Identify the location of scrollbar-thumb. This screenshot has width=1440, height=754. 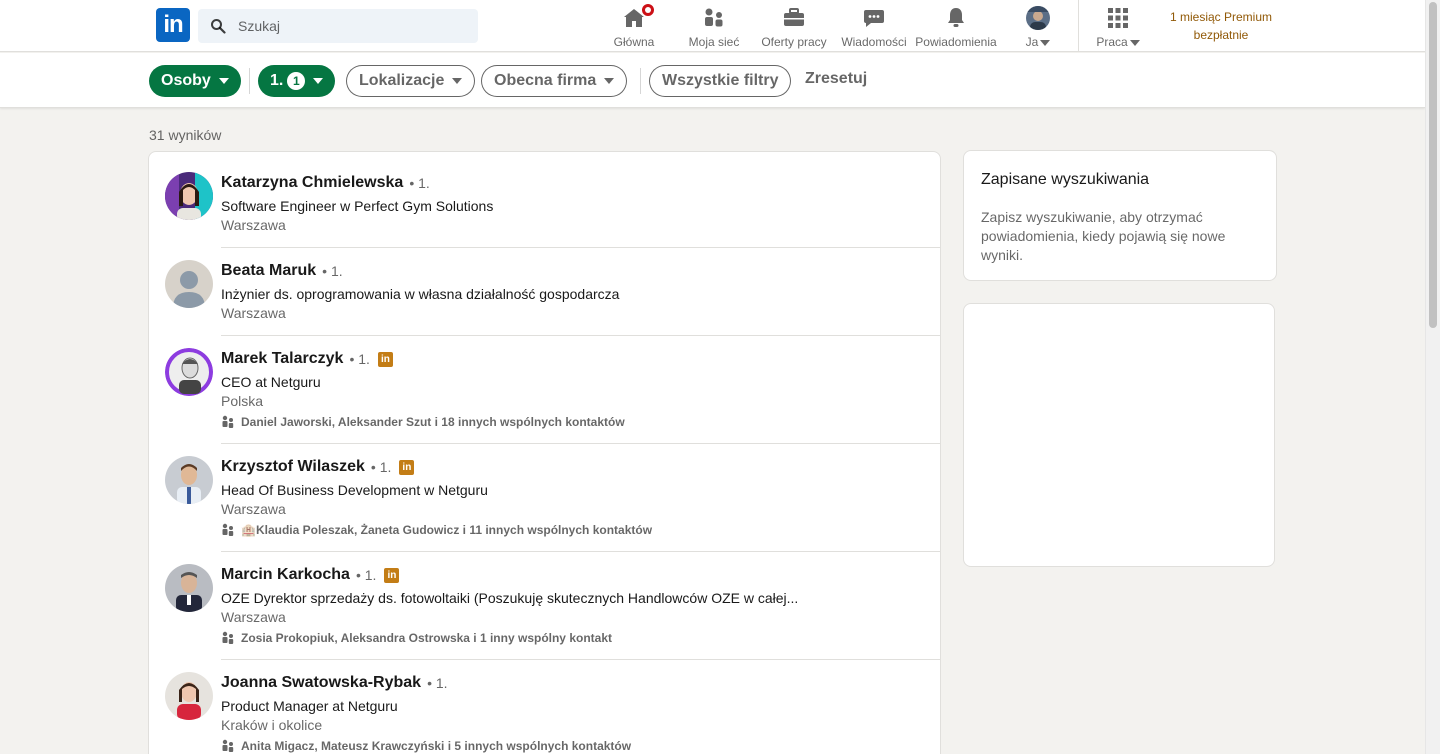
(1433, 165).